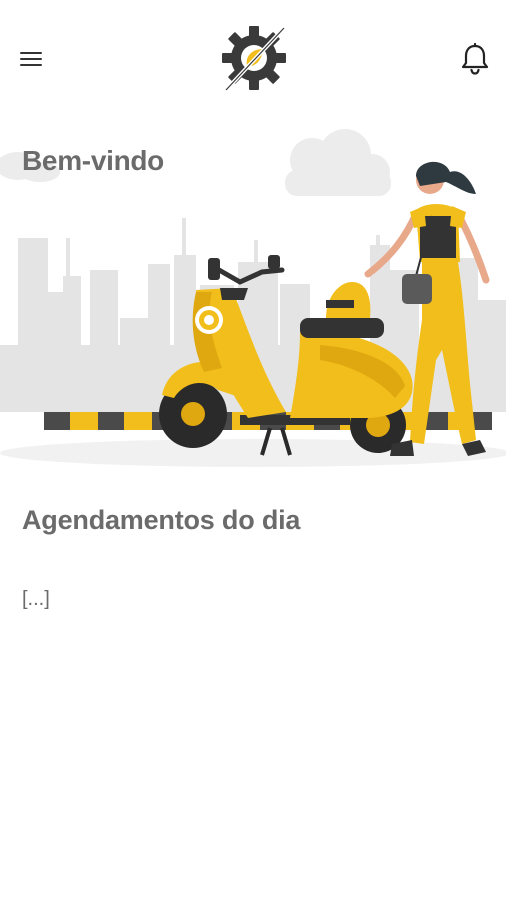 The width and height of the screenshot is (506, 900). I want to click on hamburger-menu-icon, so click(32, 59).